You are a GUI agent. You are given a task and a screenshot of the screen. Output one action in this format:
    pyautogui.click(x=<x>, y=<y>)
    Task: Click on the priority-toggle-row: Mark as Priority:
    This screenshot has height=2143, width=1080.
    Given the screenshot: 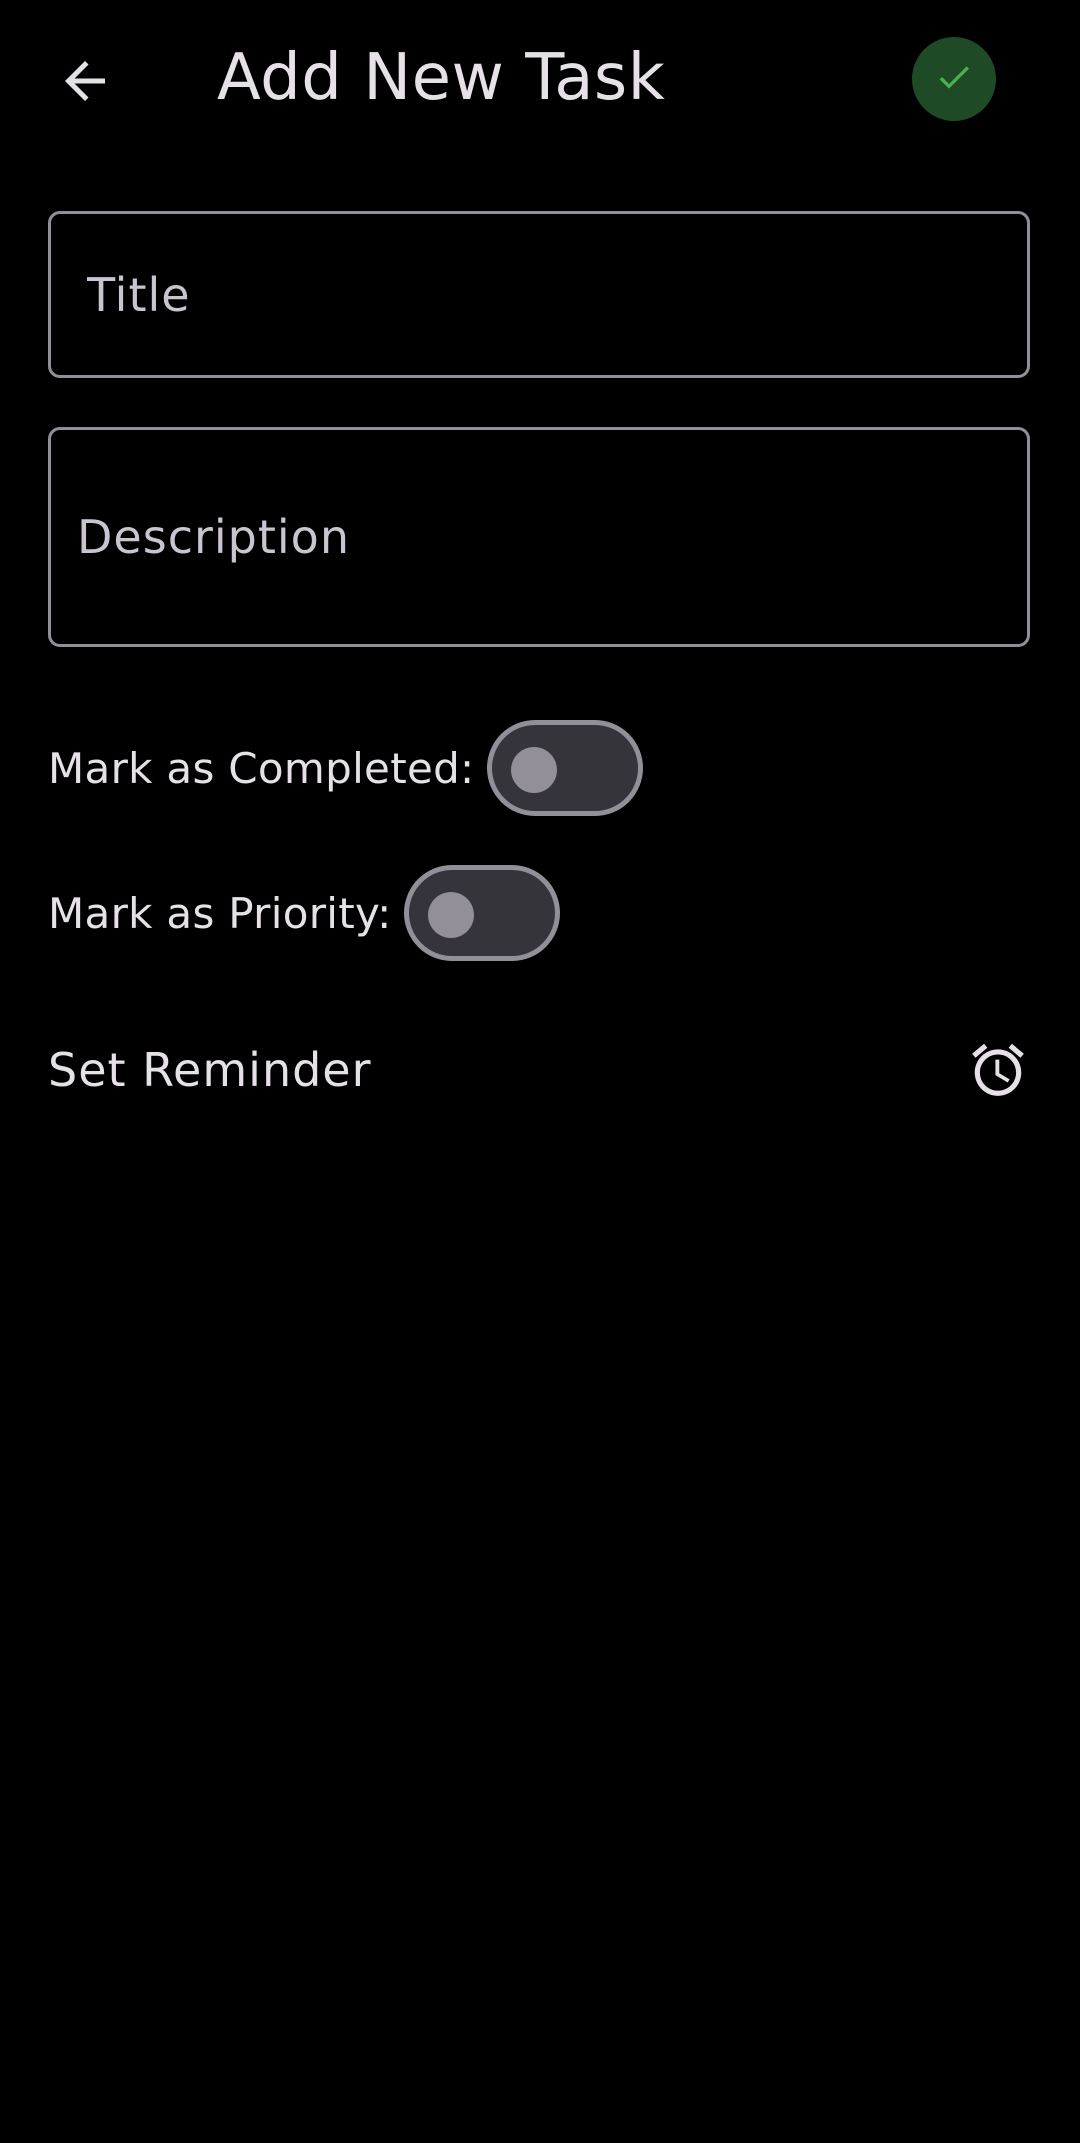 What is the action you would take?
    pyautogui.click(x=304, y=913)
    